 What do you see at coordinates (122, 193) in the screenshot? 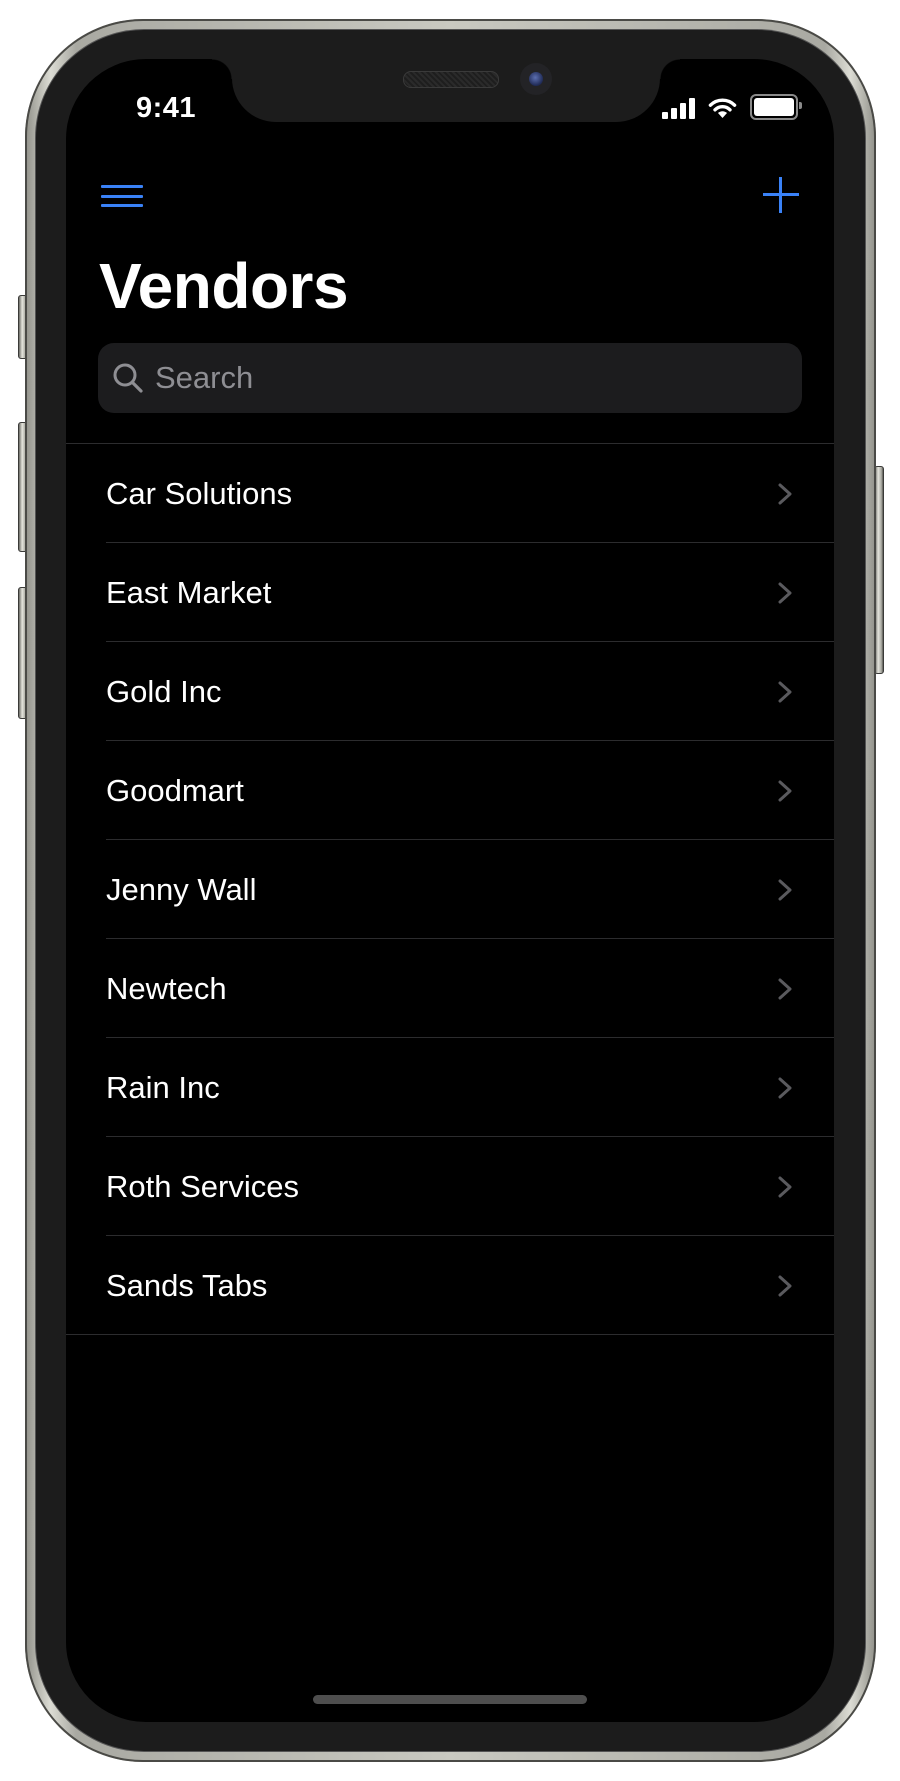
I see `menu-button` at bounding box center [122, 193].